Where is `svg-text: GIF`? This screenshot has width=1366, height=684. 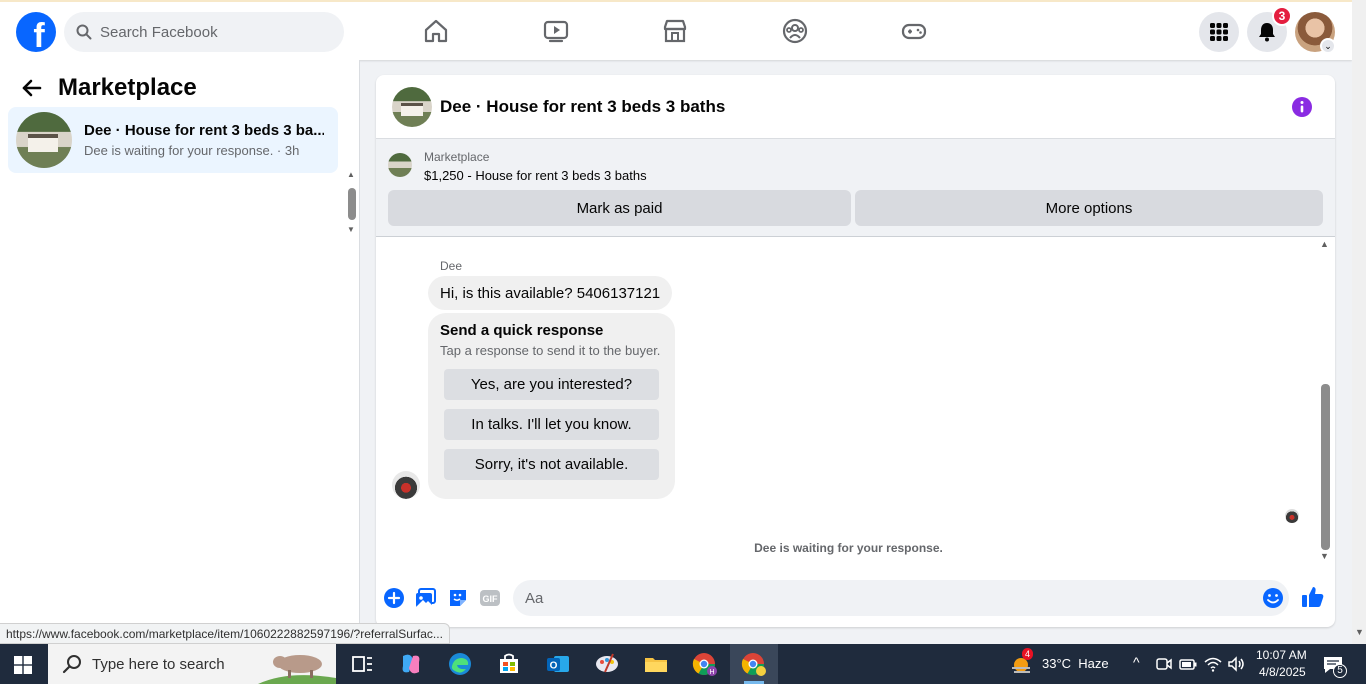 svg-text: GIF is located at coordinates (491, 599).